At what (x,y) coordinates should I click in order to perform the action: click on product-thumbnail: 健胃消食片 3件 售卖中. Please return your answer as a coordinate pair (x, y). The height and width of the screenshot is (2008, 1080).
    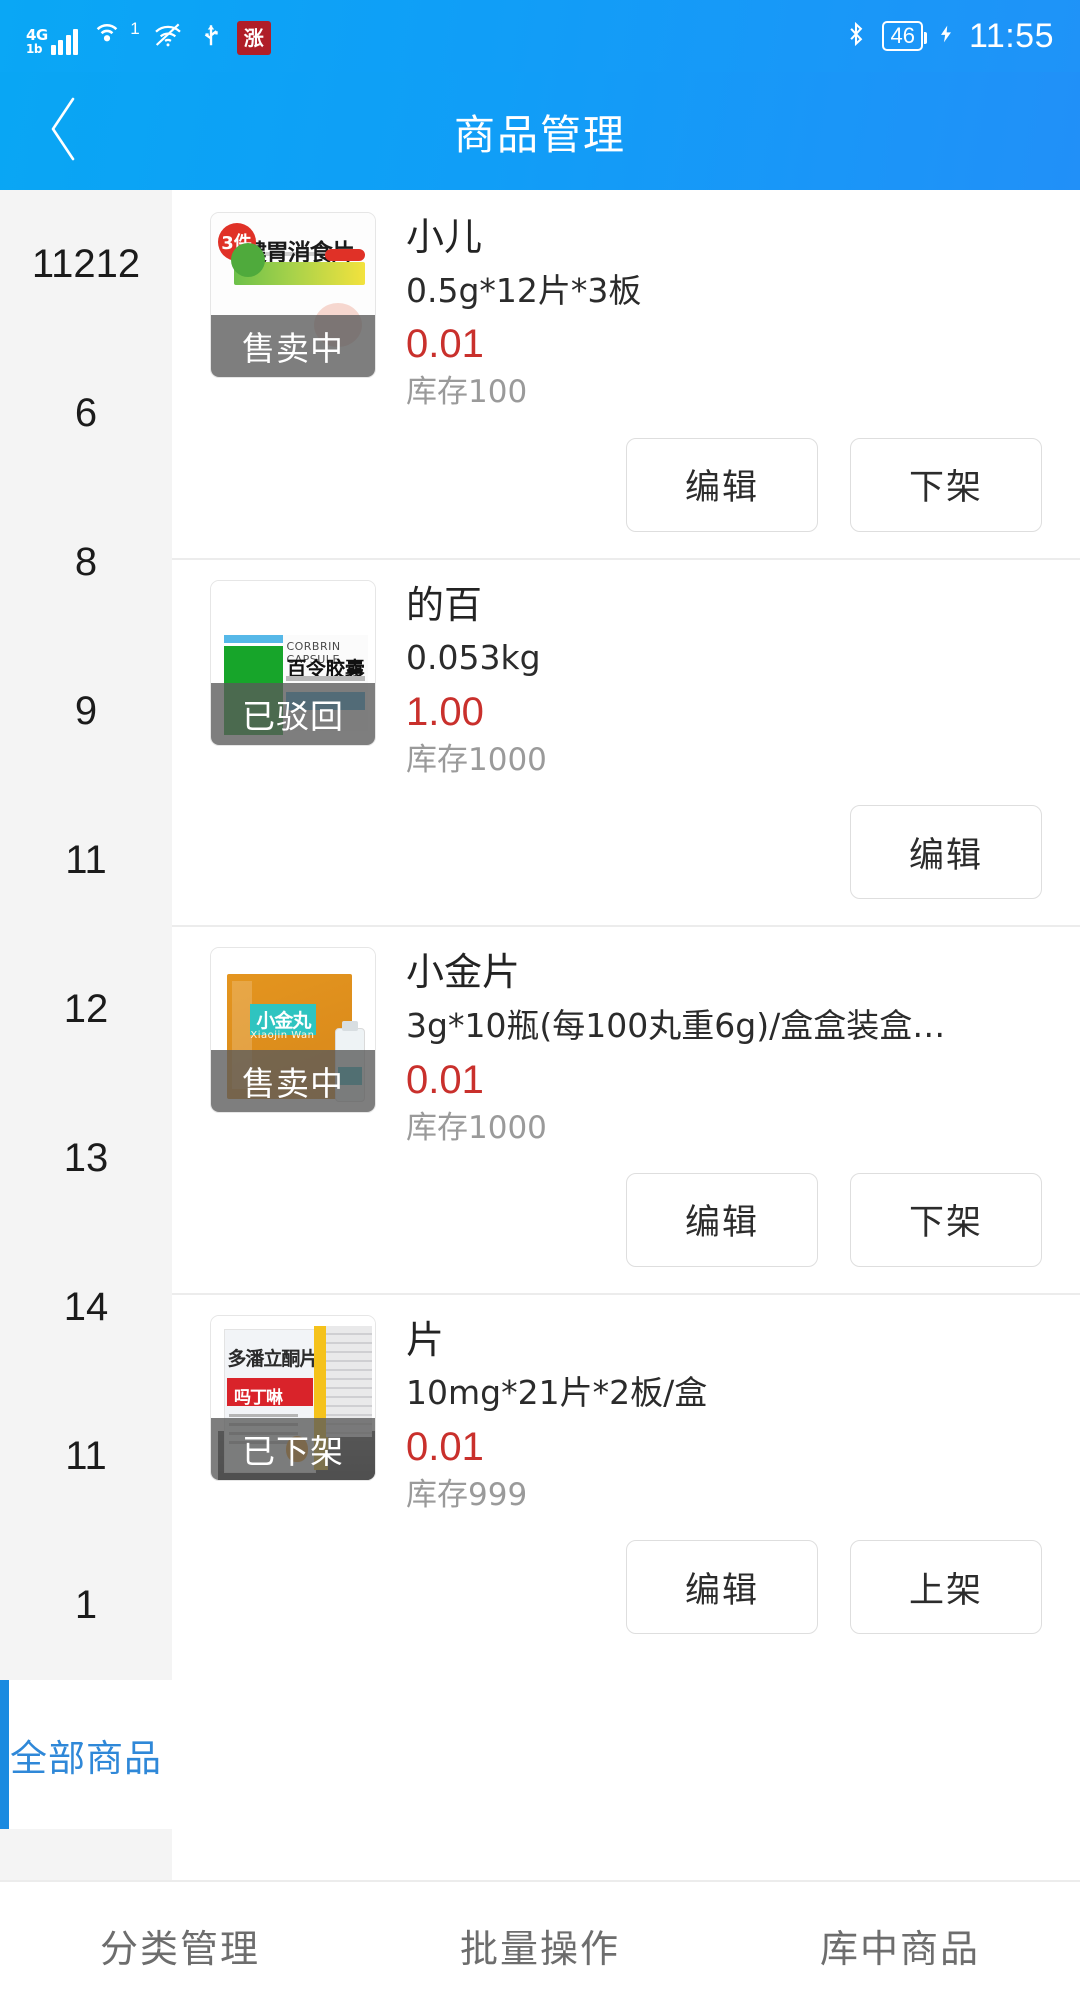
    Looking at the image, I should click on (293, 295).